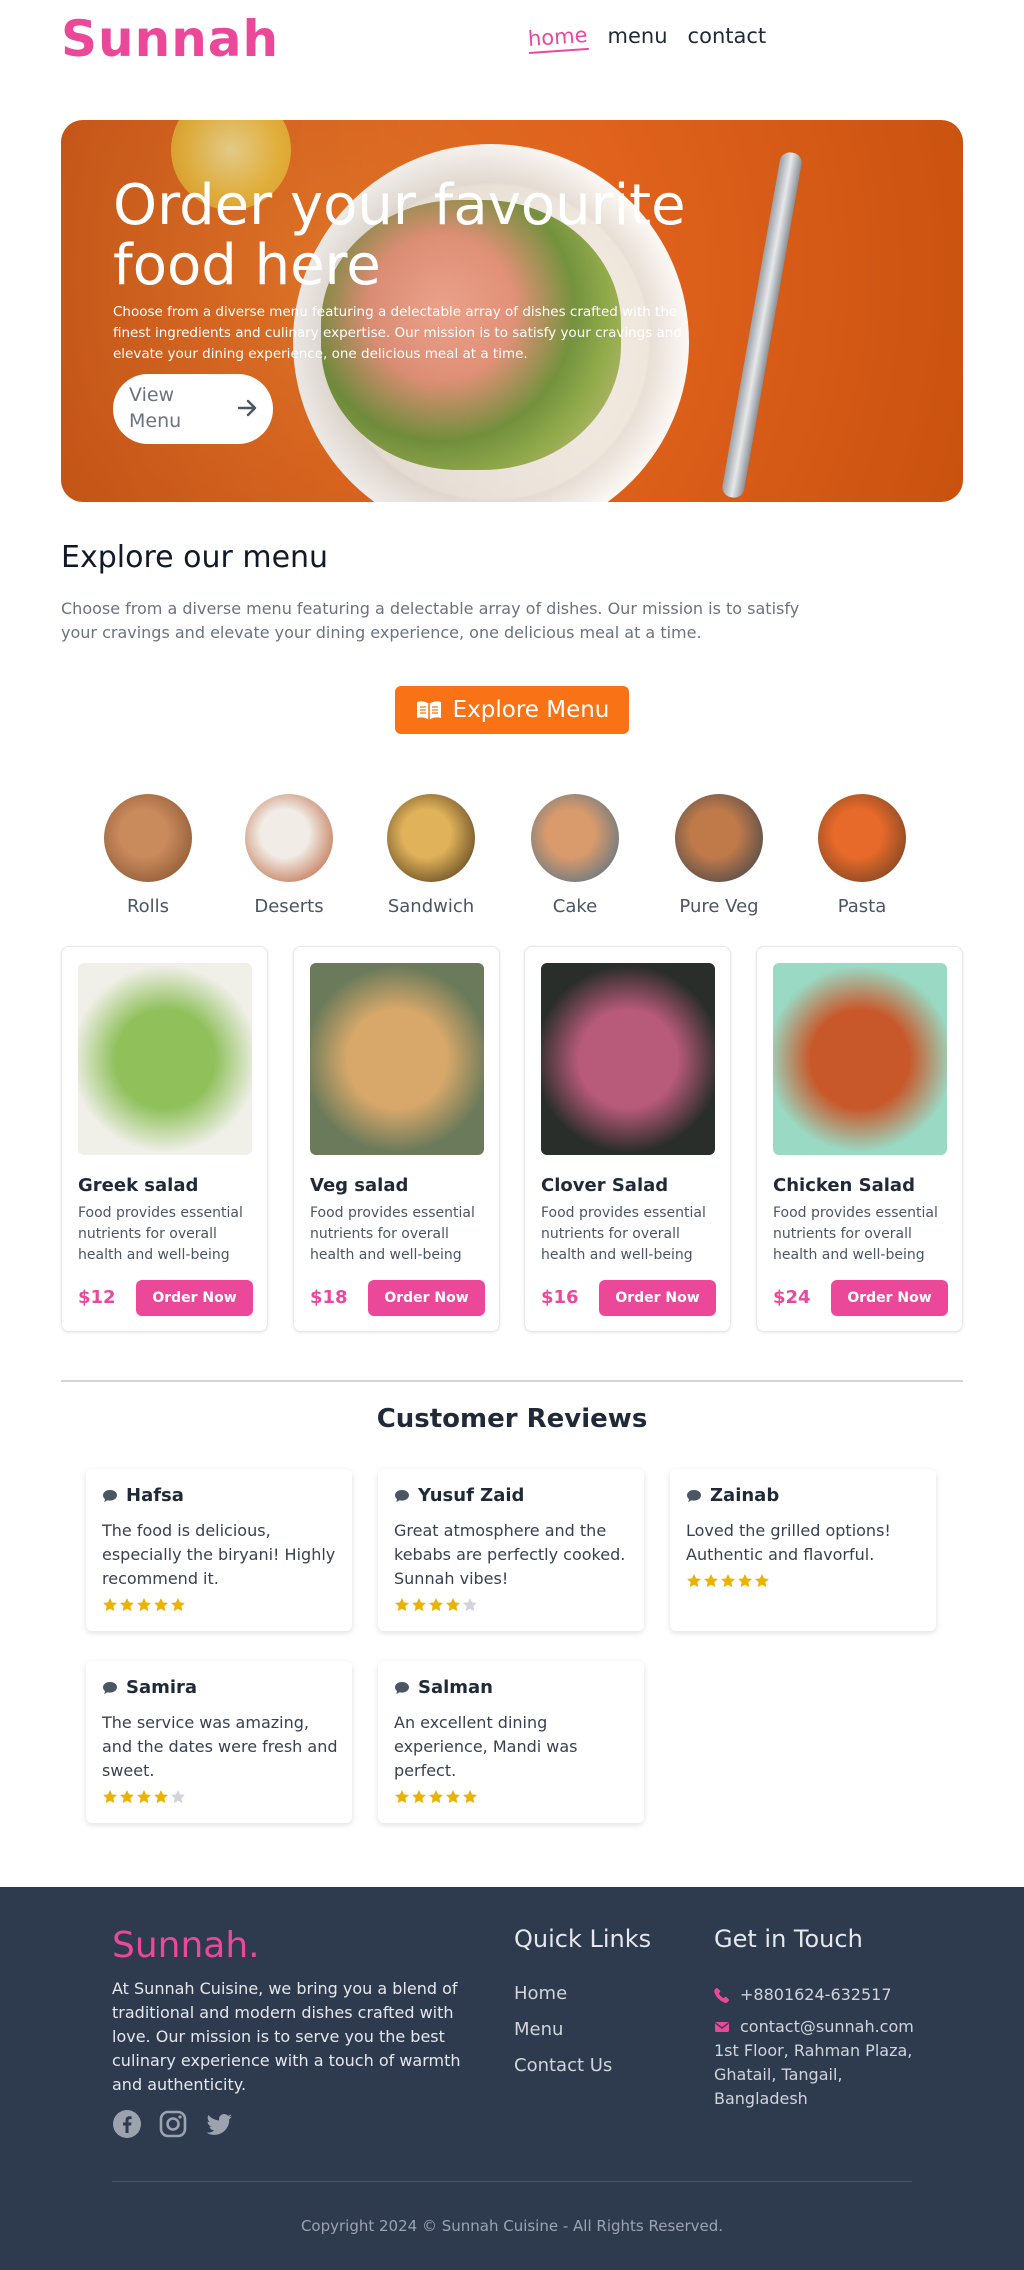 The height and width of the screenshot is (2270, 1024). Describe the element at coordinates (512, 2181) in the screenshot. I see `footer-divider` at that location.